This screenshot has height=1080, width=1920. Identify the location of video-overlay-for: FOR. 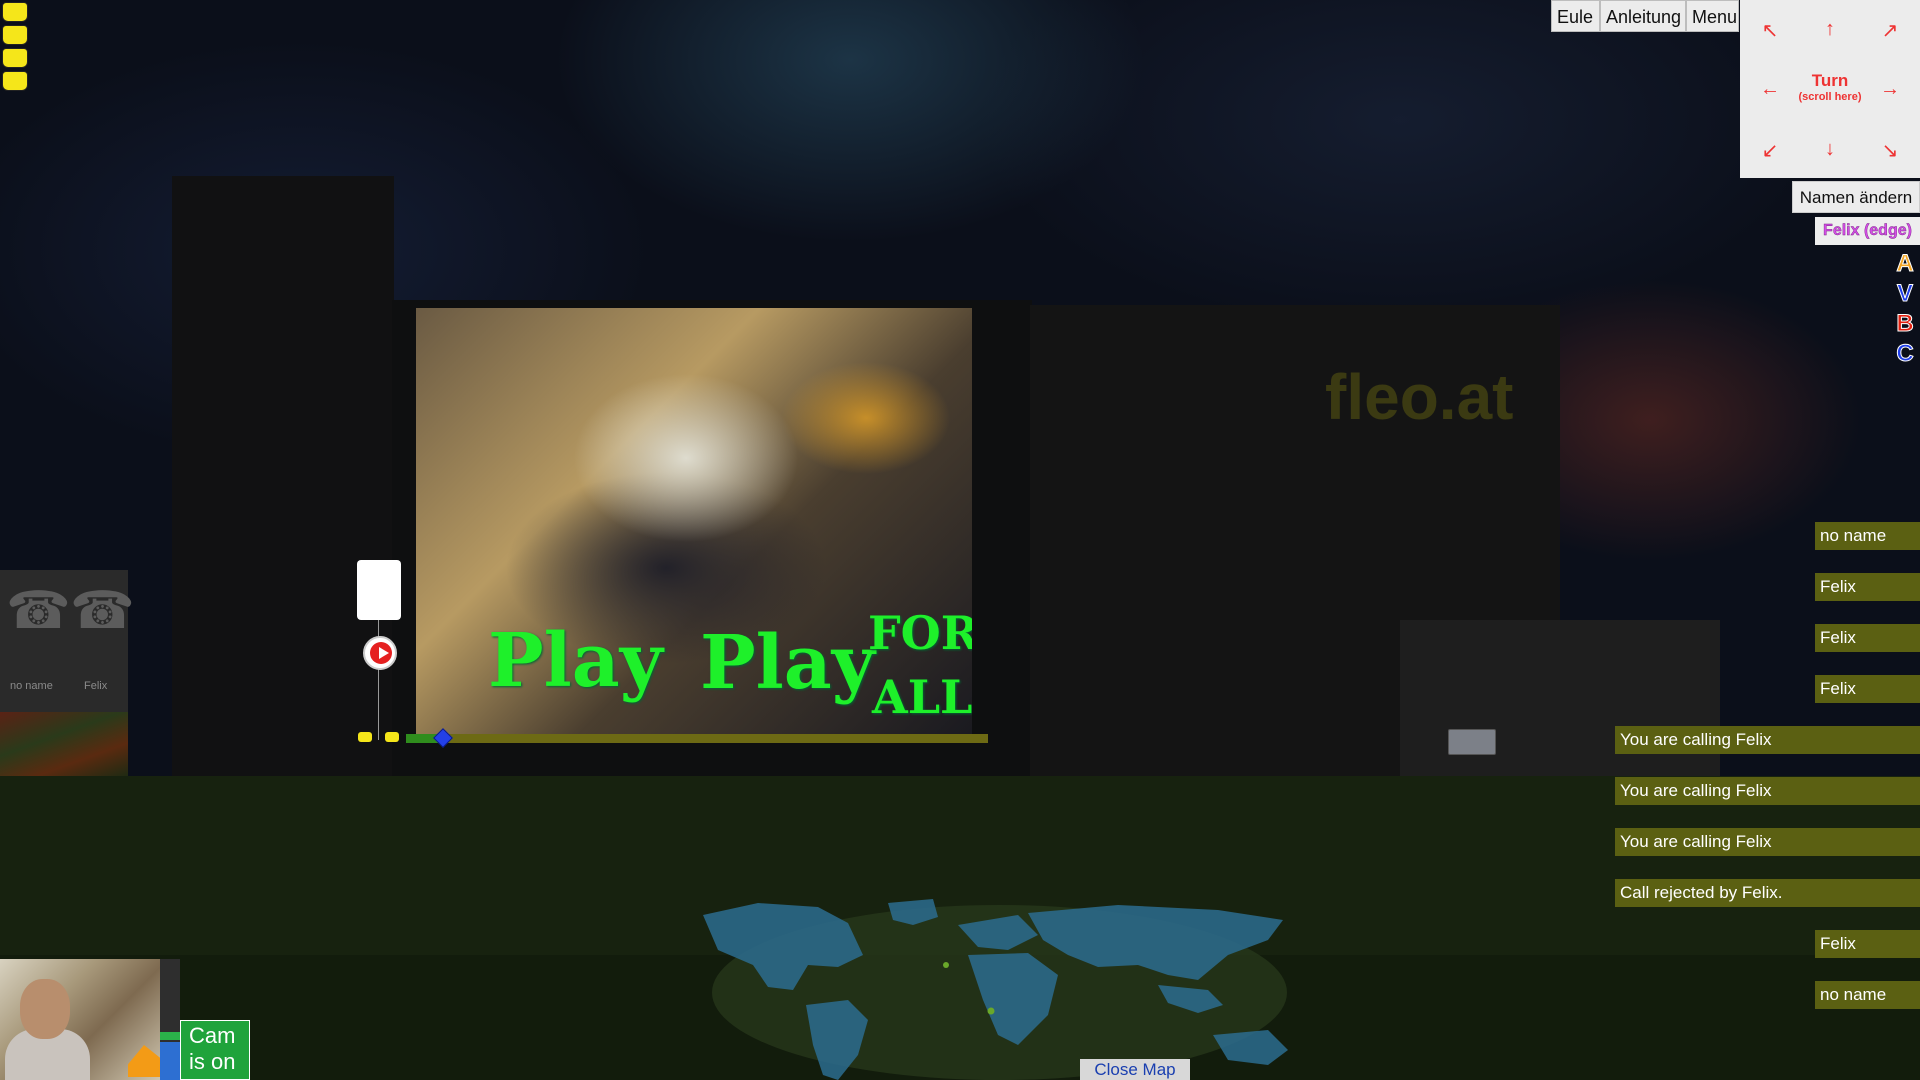
(920, 633).